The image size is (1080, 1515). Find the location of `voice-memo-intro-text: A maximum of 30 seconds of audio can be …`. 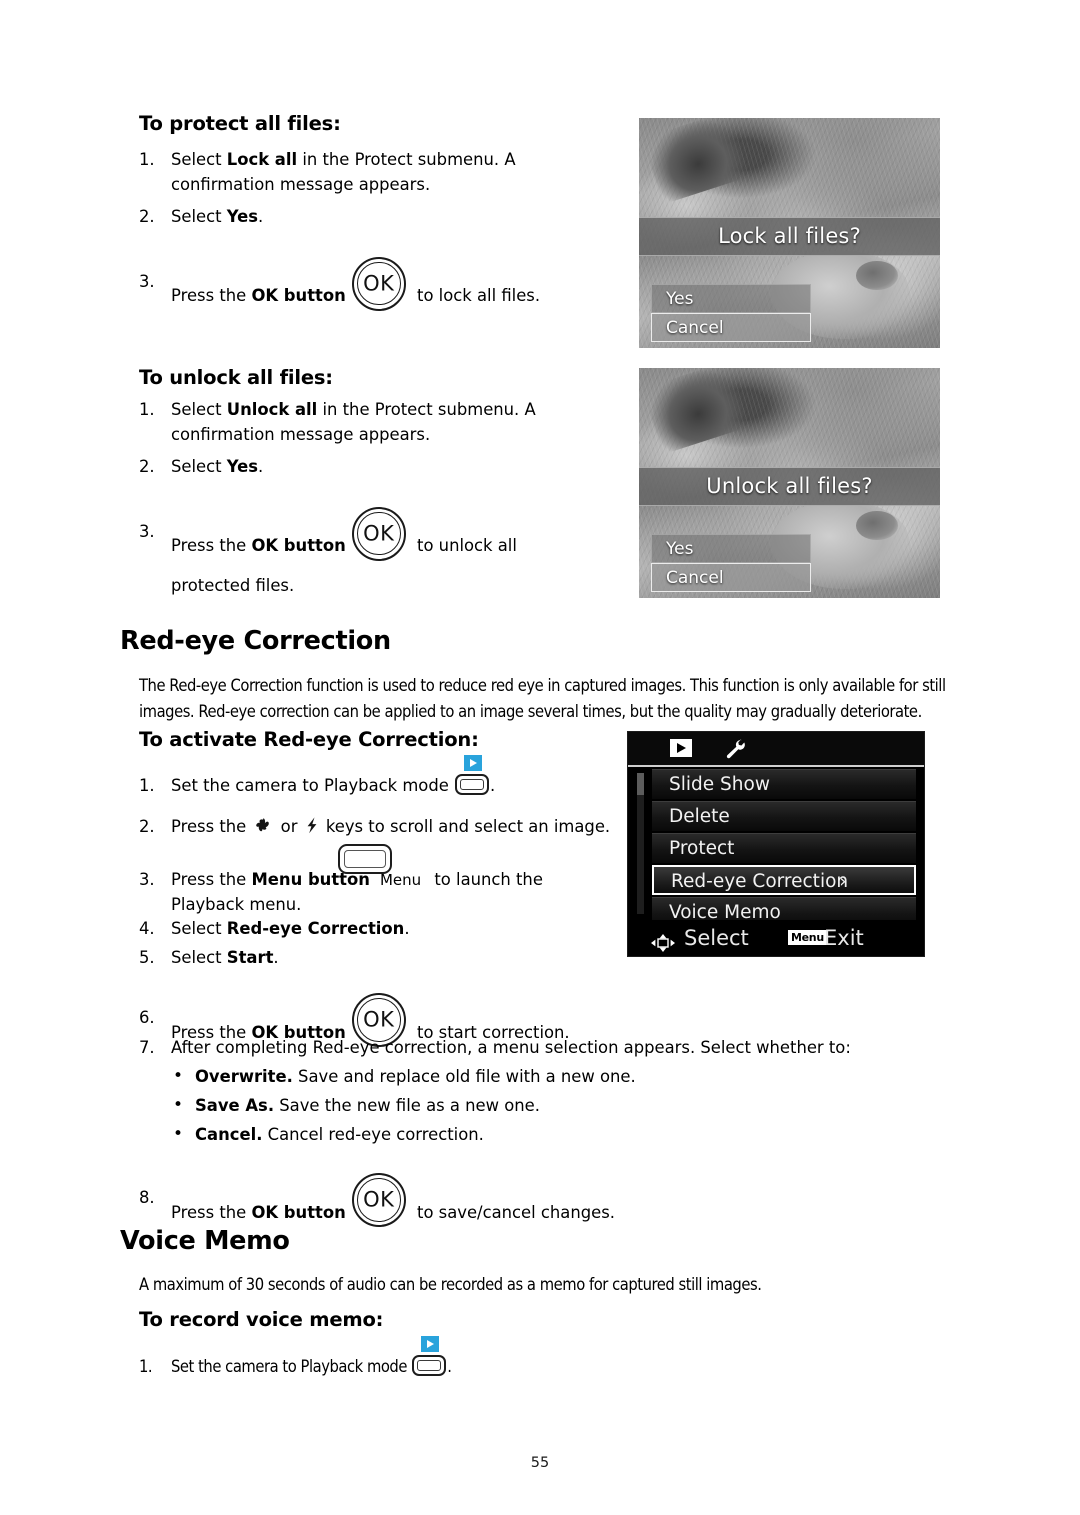

voice-memo-intro-text: A maximum of 30 seconds of audio can be … is located at coordinates (450, 1284).